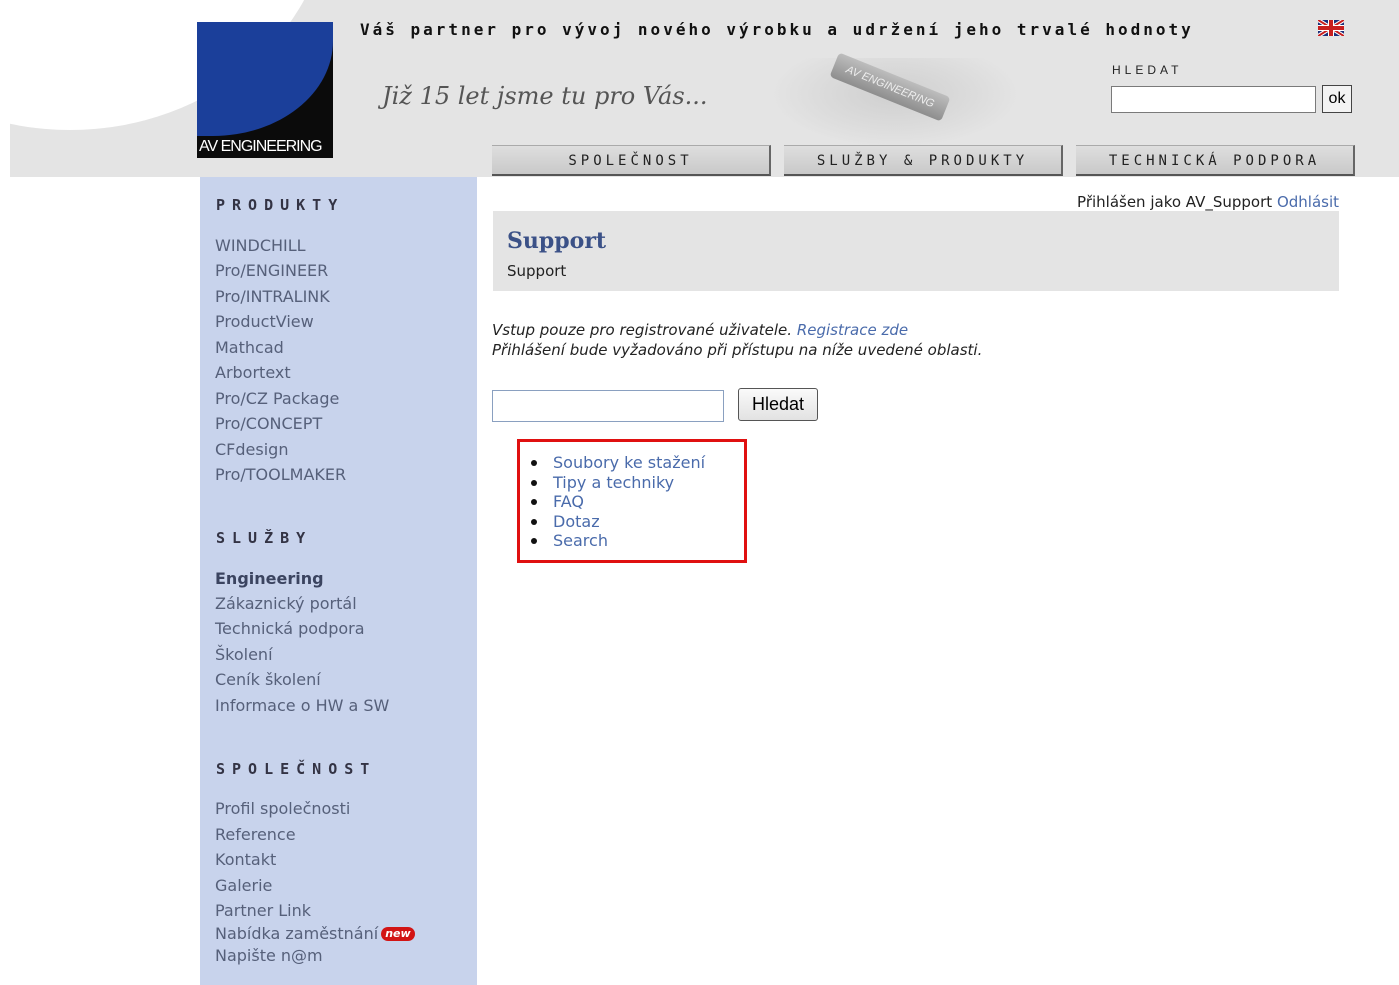  Describe the element at coordinates (617, 463) in the screenshot. I see `link-soubory-ke-stazeni: Soubory ke stažení` at that location.